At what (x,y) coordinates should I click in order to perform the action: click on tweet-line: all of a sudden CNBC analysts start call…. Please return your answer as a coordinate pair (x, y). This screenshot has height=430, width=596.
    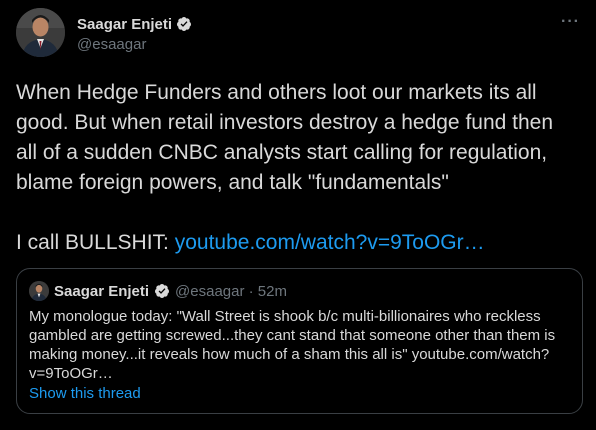
    Looking at the image, I should click on (282, 152).